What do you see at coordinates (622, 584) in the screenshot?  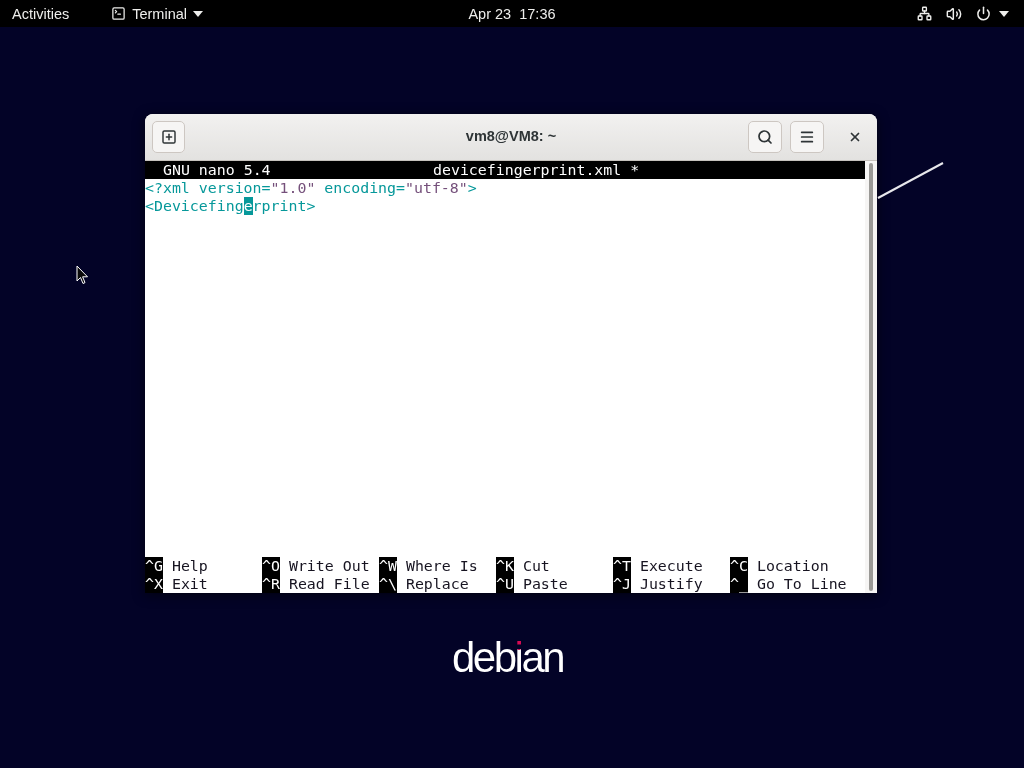 I see `shortcut-key: ^J` at bounding box center [622, 584].